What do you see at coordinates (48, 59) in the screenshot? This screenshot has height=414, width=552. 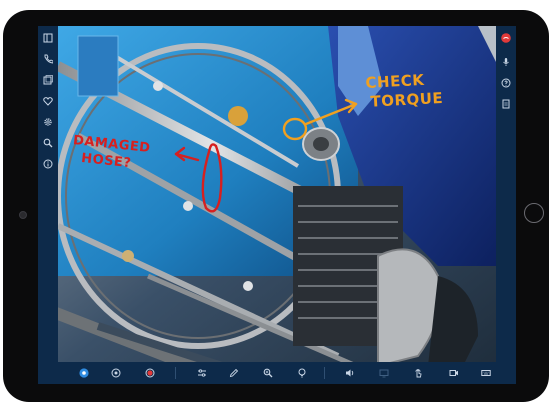 I see `phone-icon` at bounding box center [48, 59].